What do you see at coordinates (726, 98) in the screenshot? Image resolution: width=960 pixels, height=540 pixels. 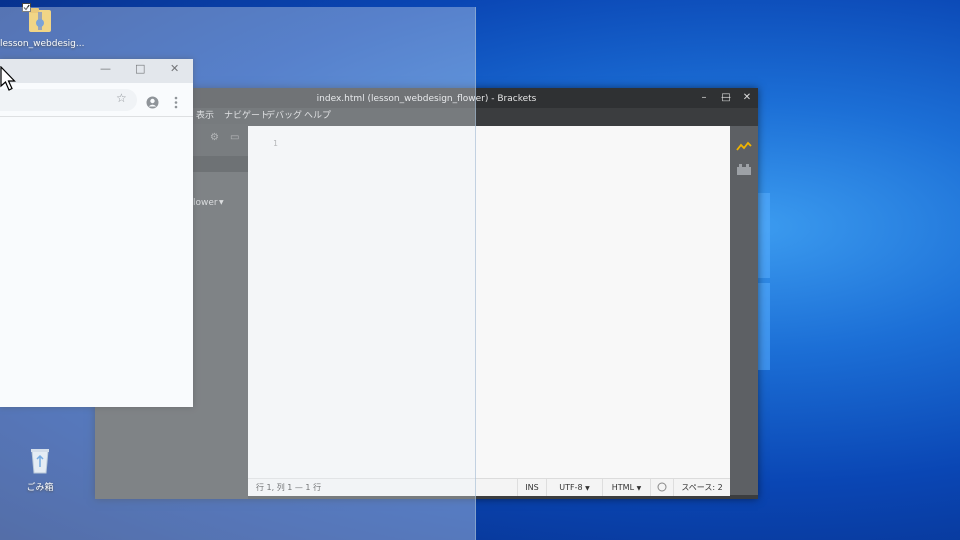 I see `maximize-button-glyph: □` at bounding box center [726, 98].